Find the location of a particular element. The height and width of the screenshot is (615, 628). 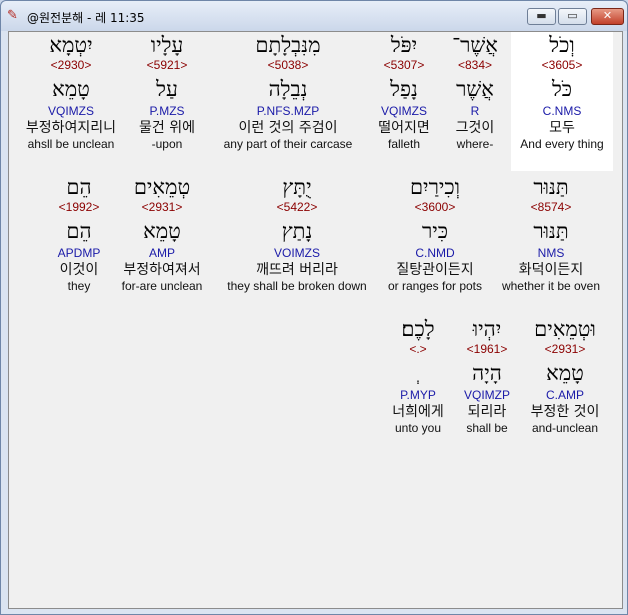

minimize-button: ▬ is located at coordinates (541, 16).